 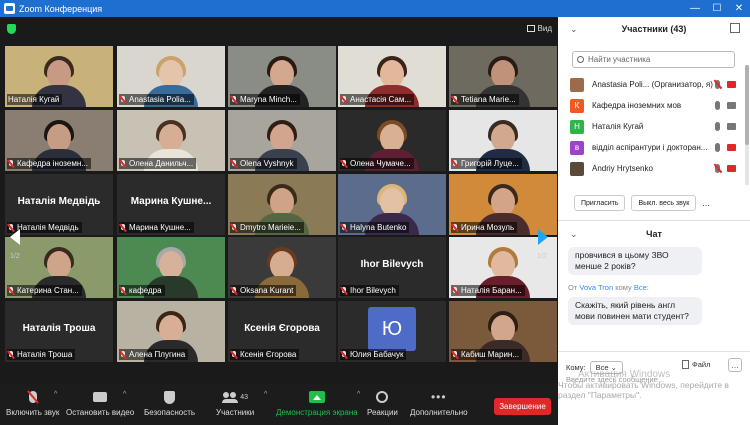 I want to click on file-button: Файл, so click(x=696, y=364).